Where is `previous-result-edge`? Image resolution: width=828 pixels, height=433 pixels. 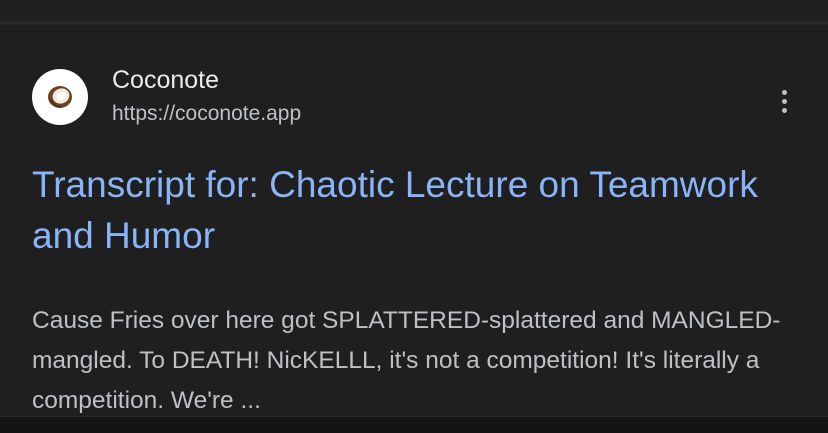
previous-result-edge is located at coordinates (414, 12).